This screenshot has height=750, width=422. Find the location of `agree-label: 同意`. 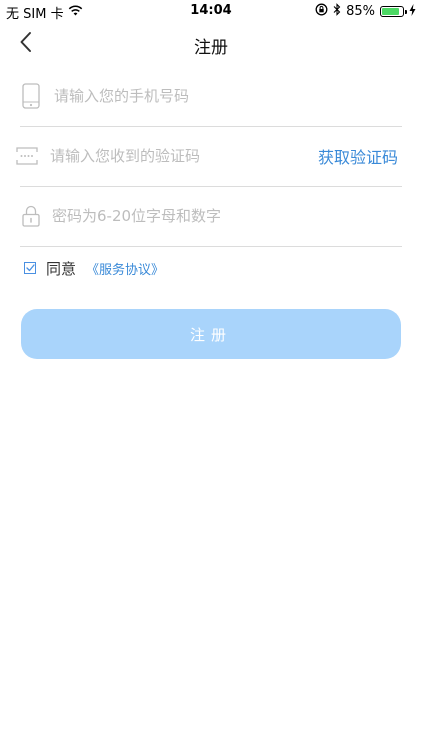

agree-label: 同意 is located at coordinates (61, 268).